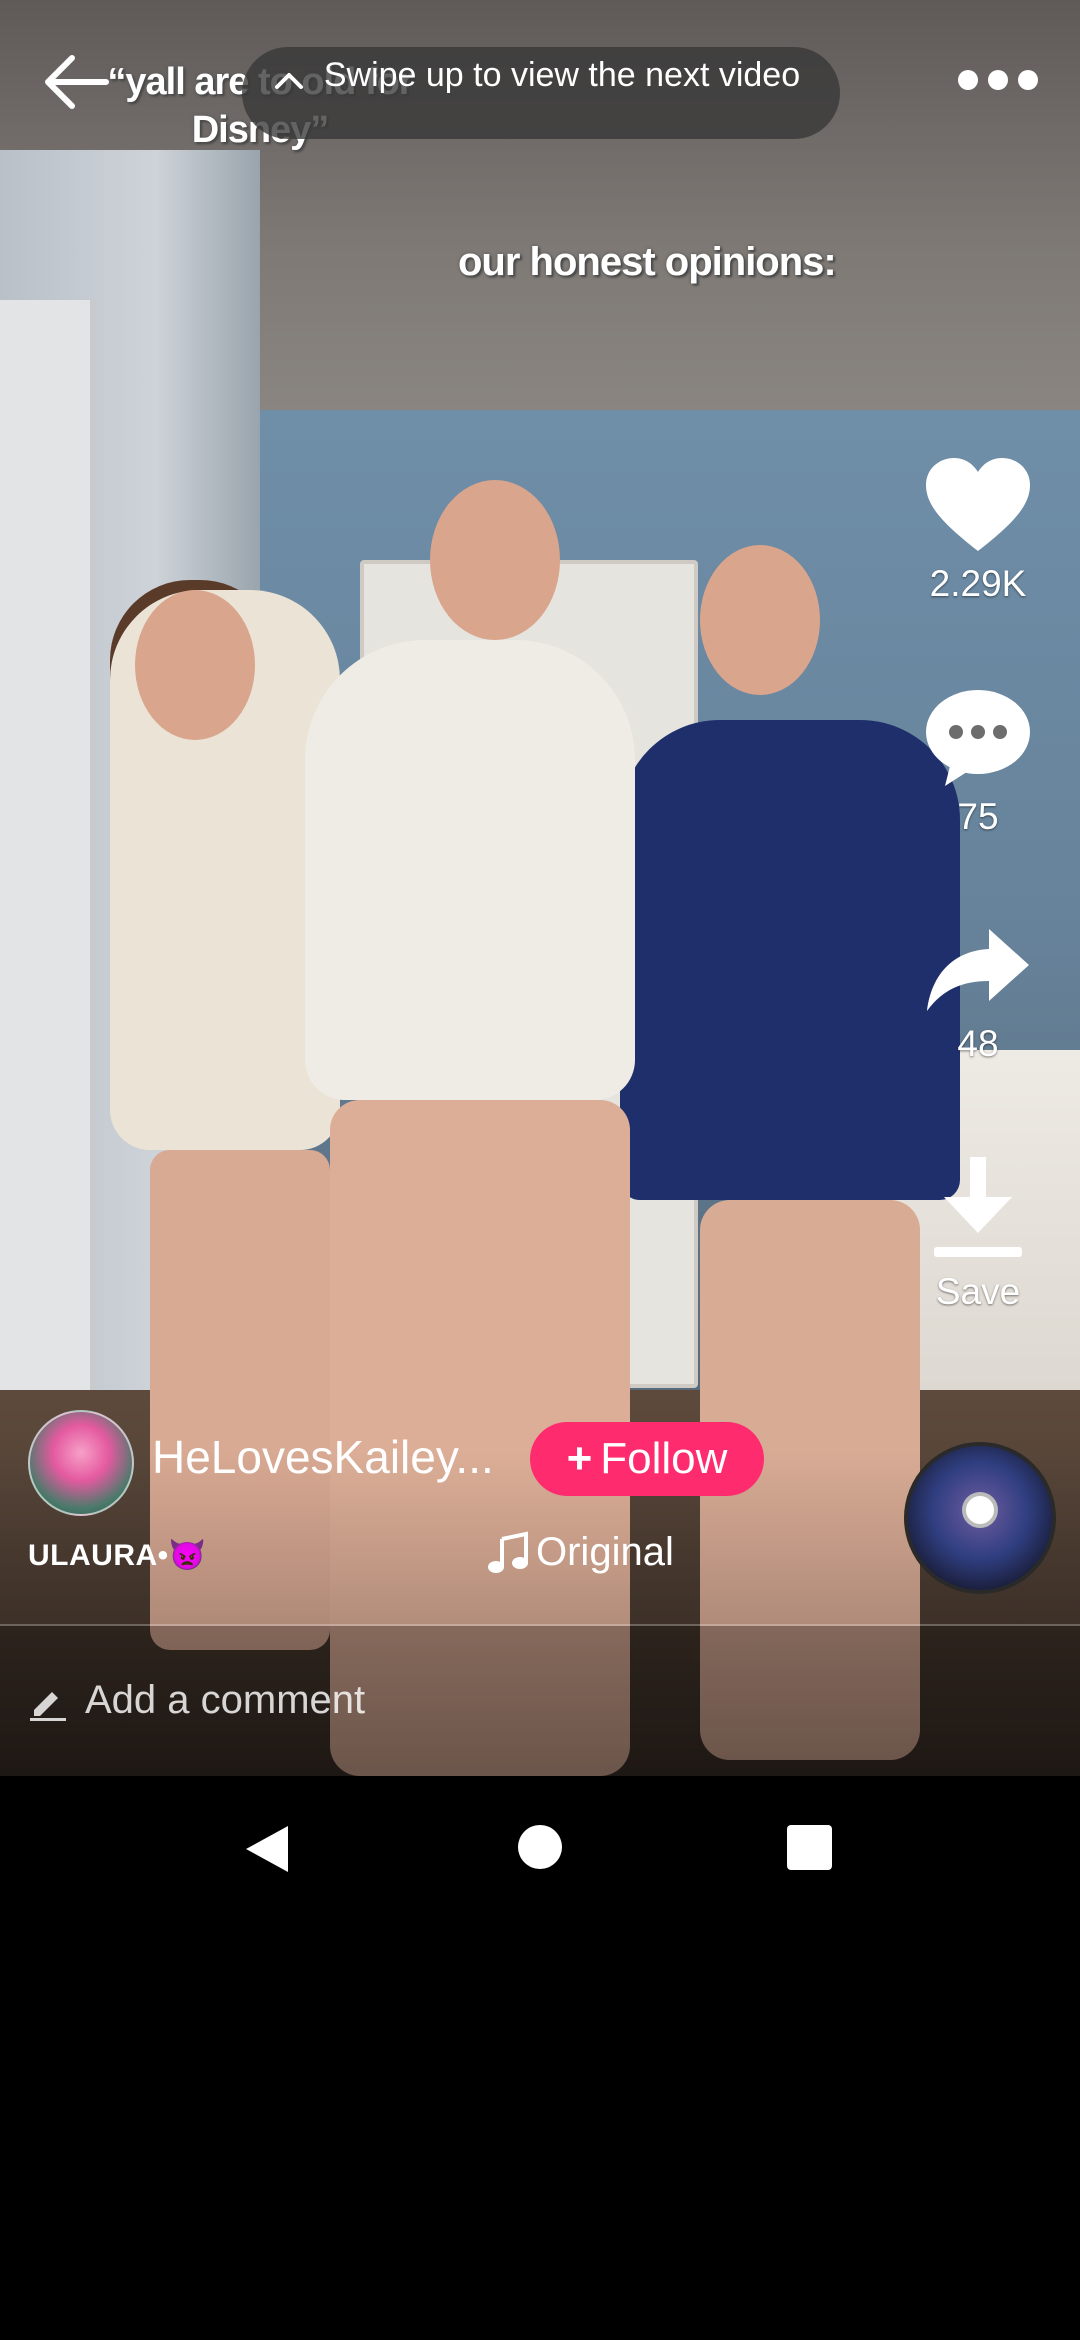 The image size is (1080, 2340). I want to click on share-button: 48, so click(978, 995).